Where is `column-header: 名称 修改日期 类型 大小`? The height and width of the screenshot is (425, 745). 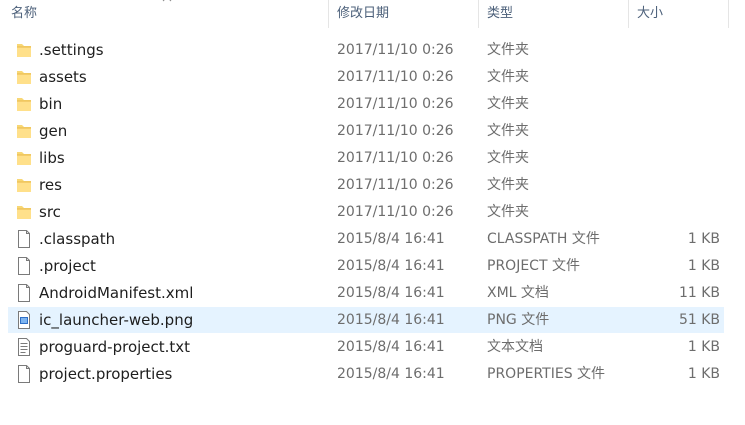
column-header: 名称 修改日期 类型 大小 is located at coordinates (372, 14).